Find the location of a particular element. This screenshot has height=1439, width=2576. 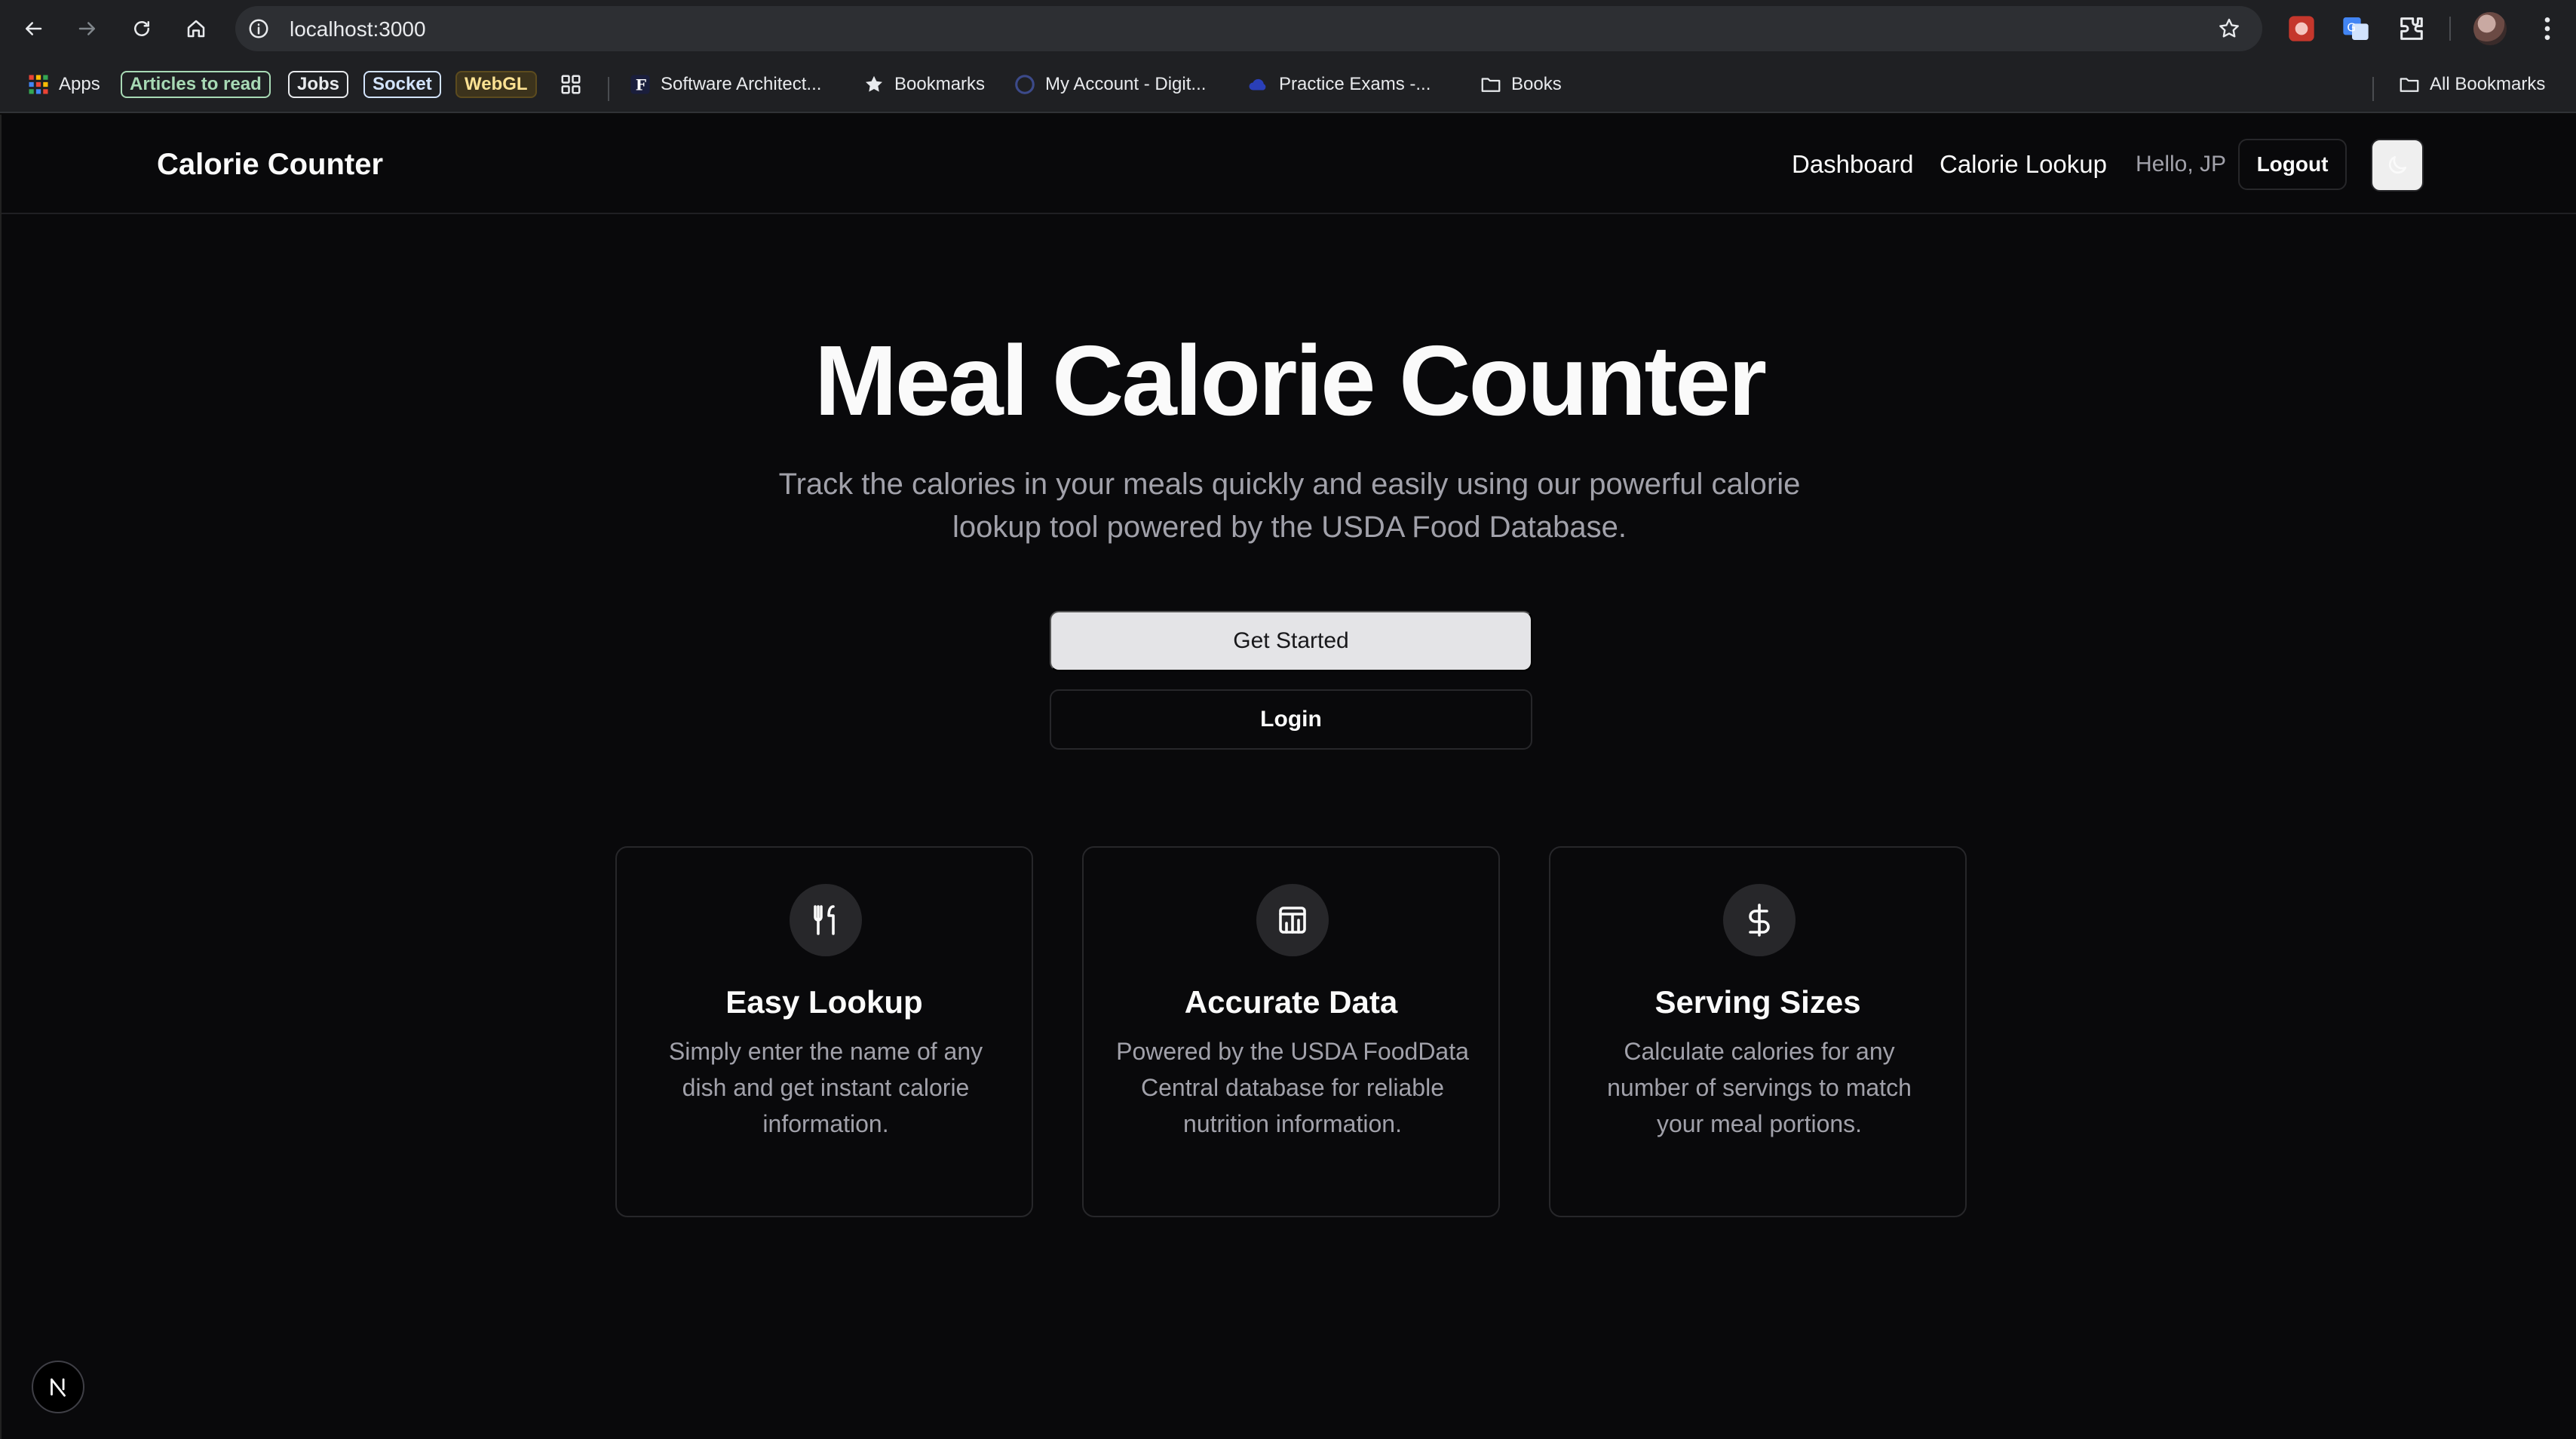

arrow-right-icon is located at coordinates (86, 28).